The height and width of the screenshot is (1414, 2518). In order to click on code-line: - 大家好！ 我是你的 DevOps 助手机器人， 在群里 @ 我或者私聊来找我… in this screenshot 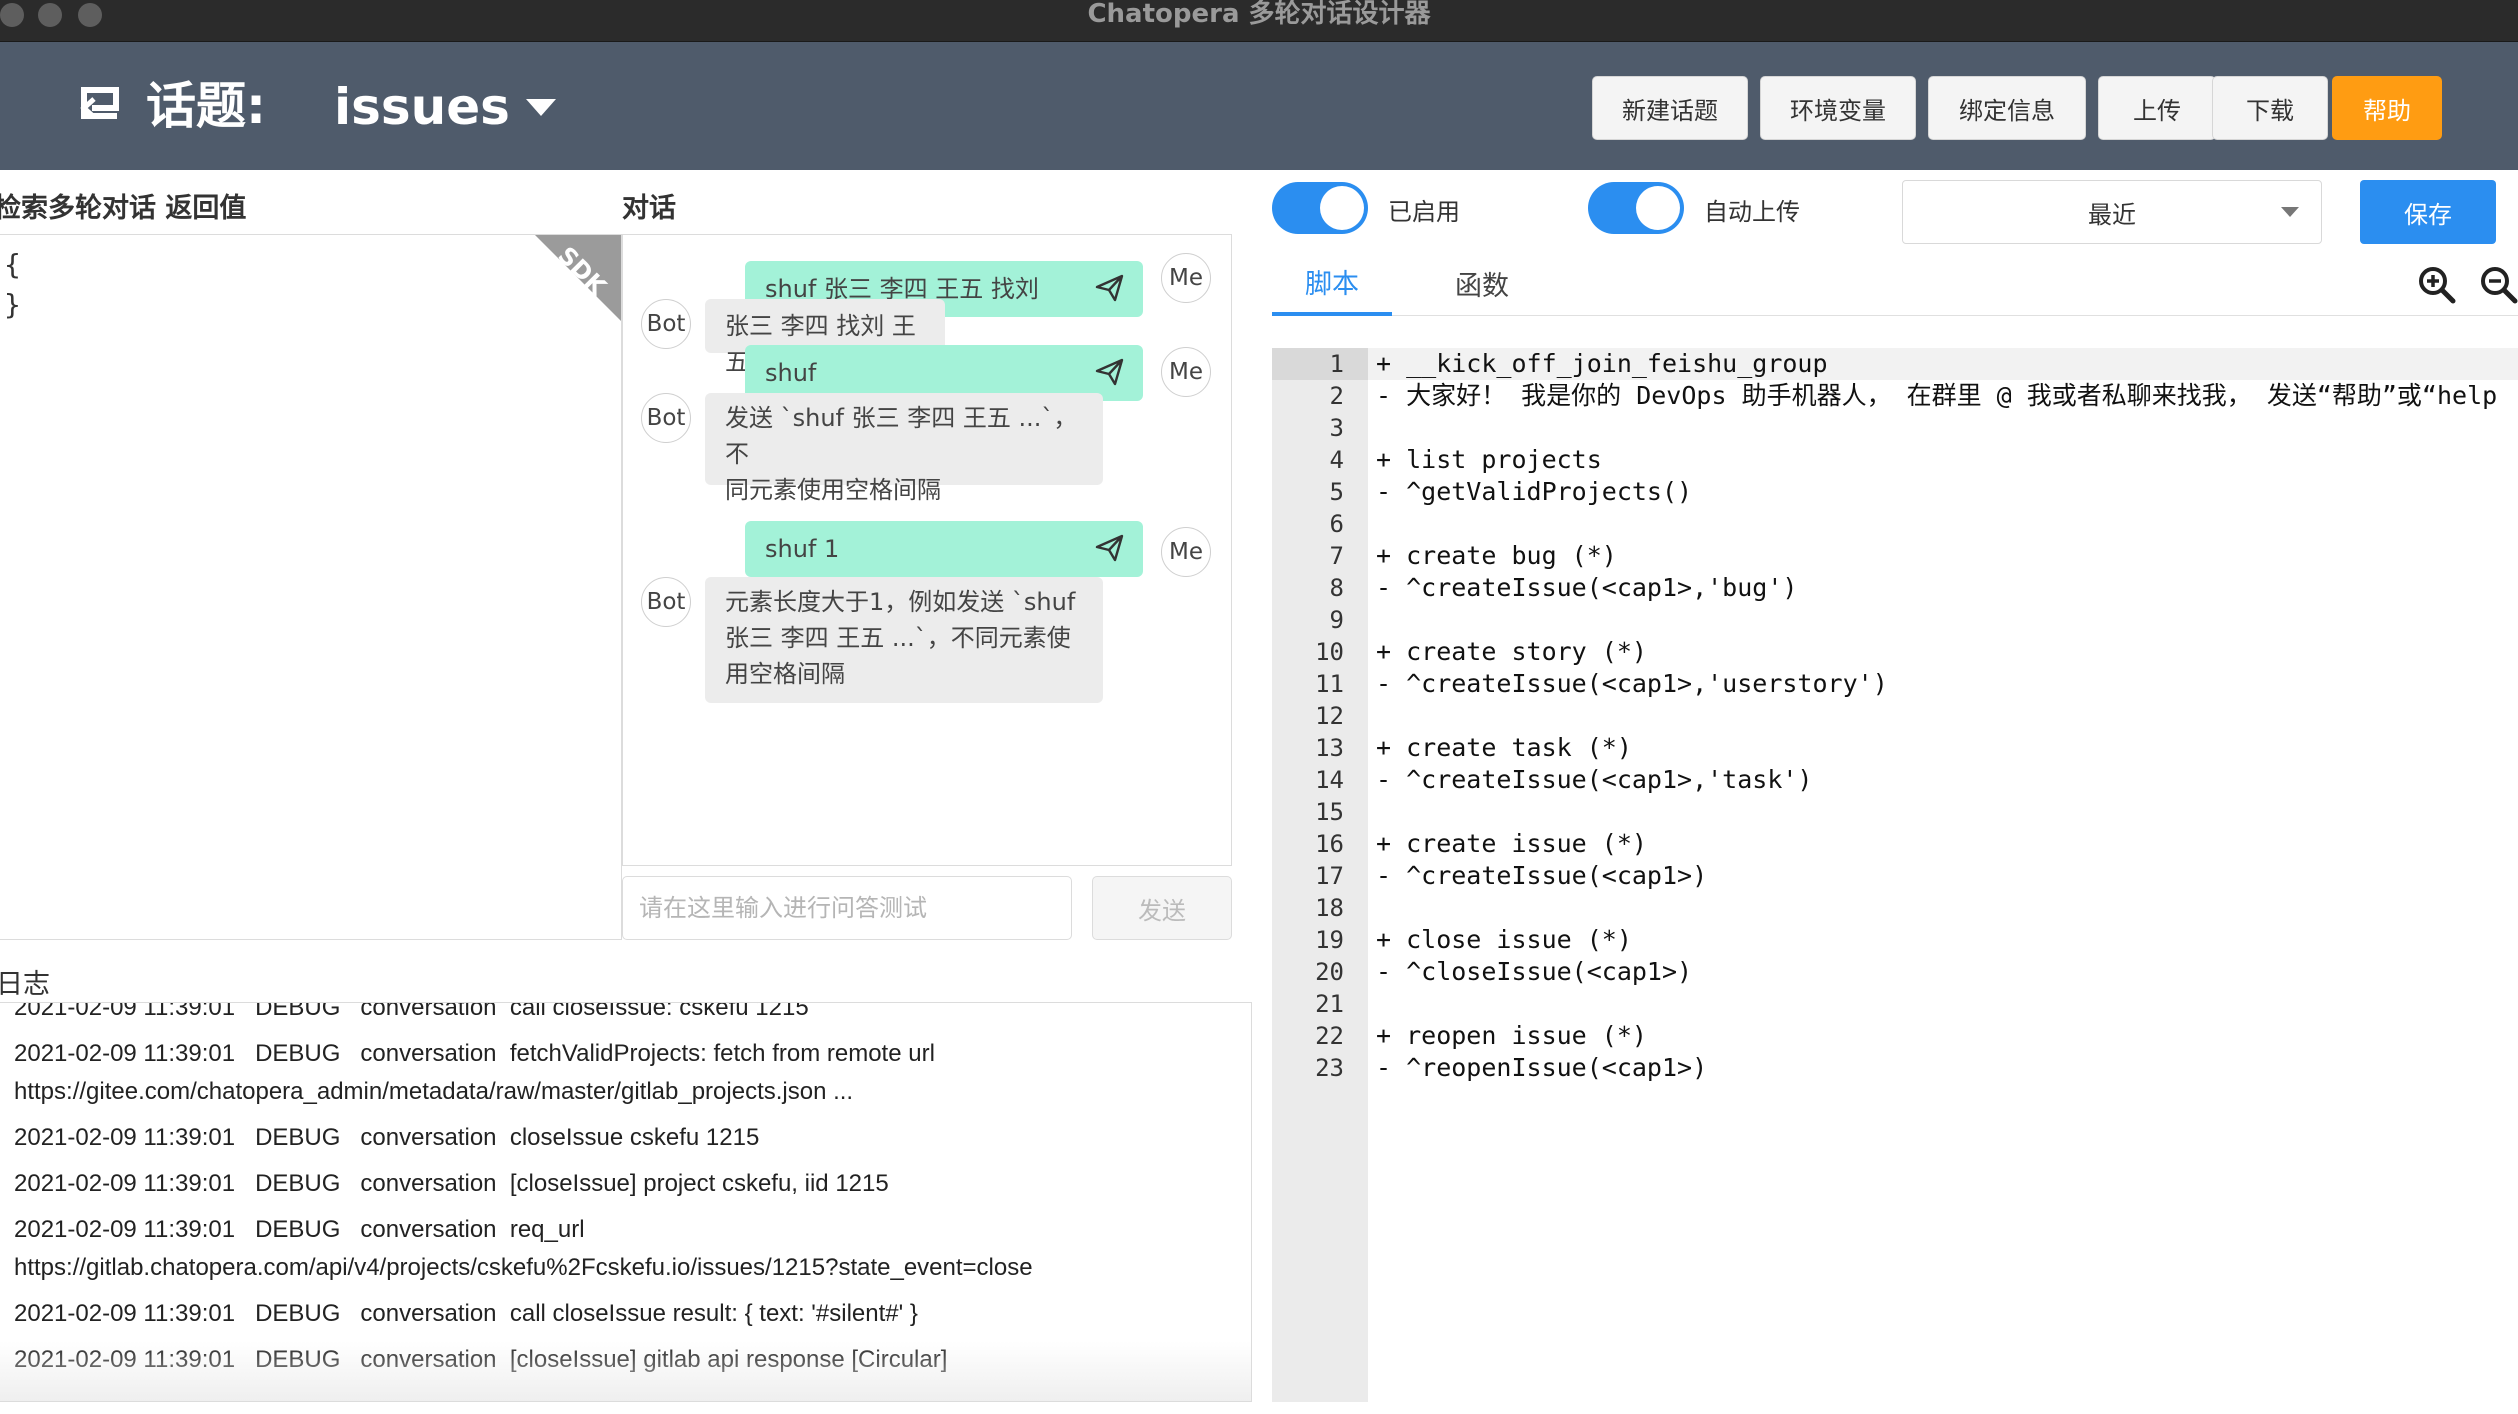, I will do `click(1937, 395)`.